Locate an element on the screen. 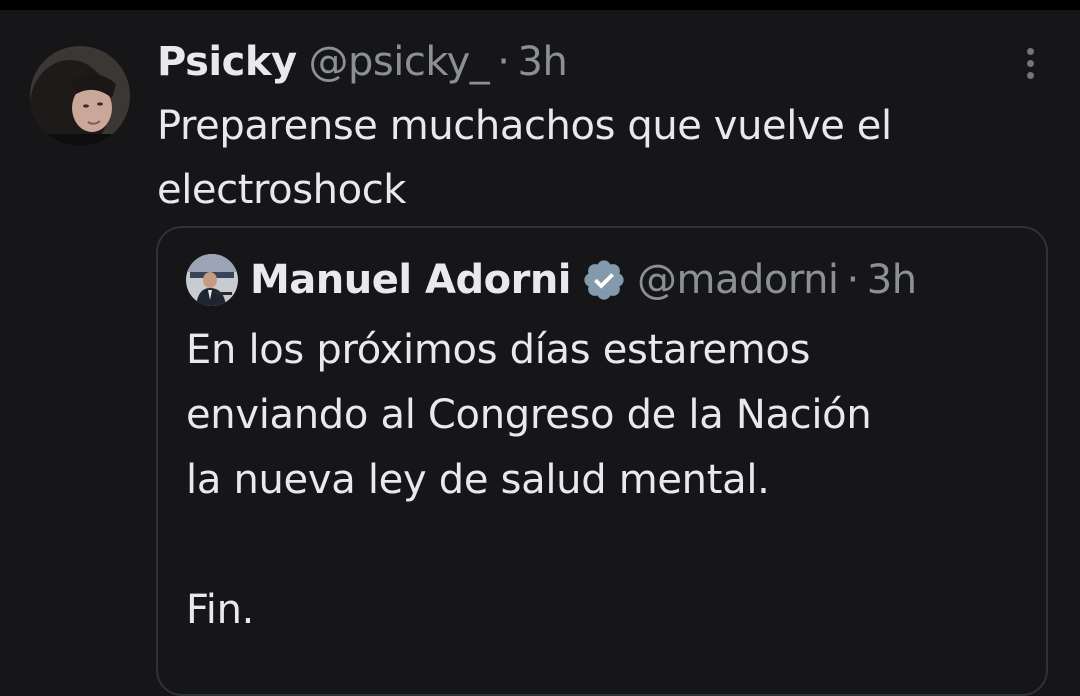  author-display-name: Psicky is located at coordinates (227, 62).